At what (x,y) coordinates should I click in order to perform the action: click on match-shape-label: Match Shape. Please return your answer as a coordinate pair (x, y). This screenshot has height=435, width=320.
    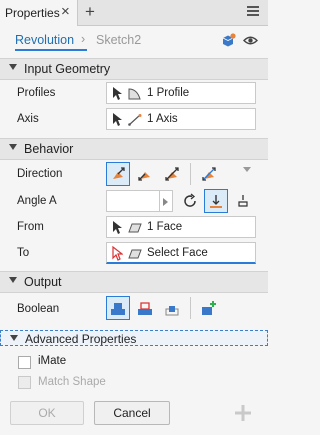
    Looking at the image, I should click on (72, 382).